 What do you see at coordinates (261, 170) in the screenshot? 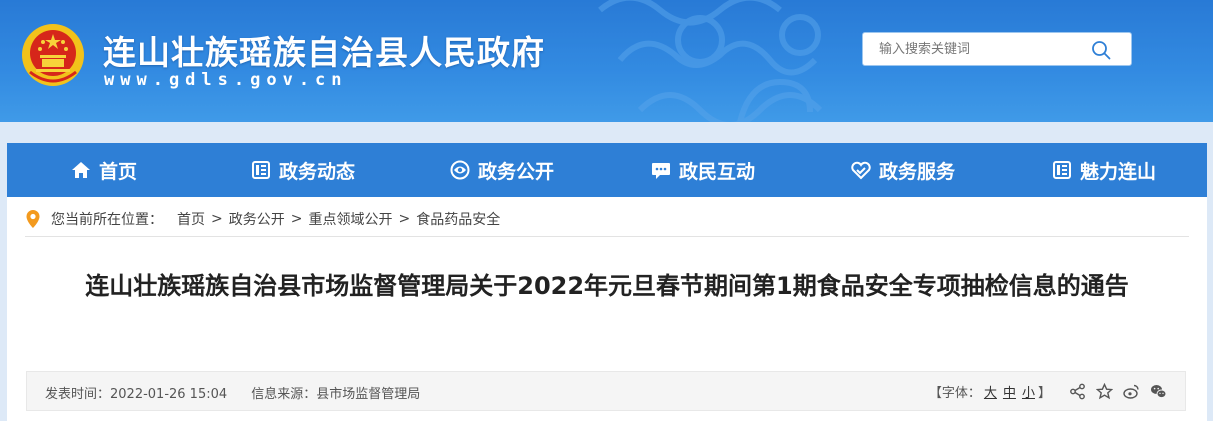
I see `news-icon` at bounding box center [261, 170].